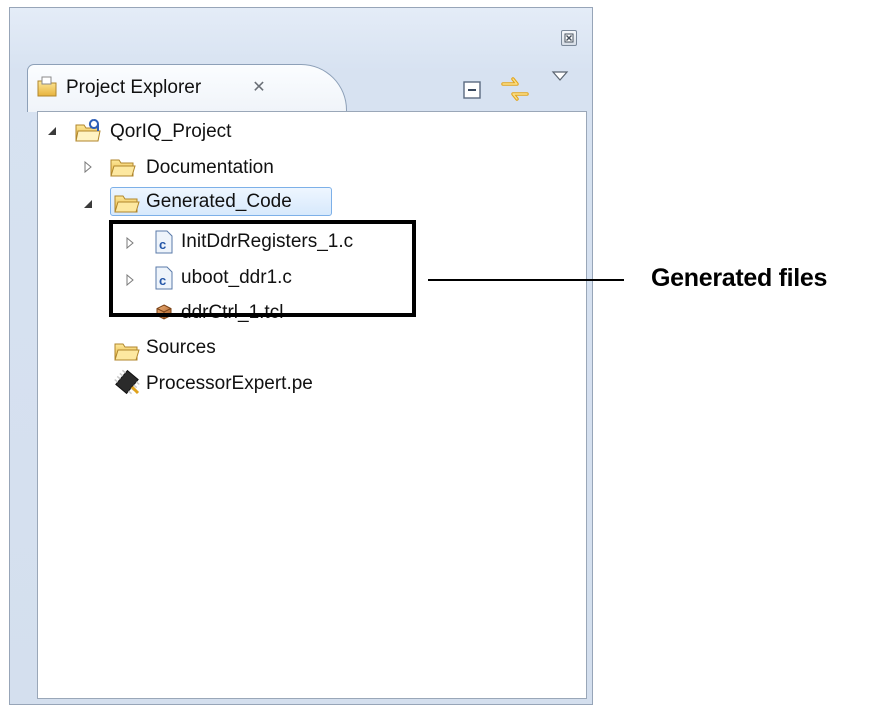 The image size is (893, 711). What do you see at coordinates (127, 384) in the screenshot?
I see `processor-expert-icon` at bounding box center [127, 384].